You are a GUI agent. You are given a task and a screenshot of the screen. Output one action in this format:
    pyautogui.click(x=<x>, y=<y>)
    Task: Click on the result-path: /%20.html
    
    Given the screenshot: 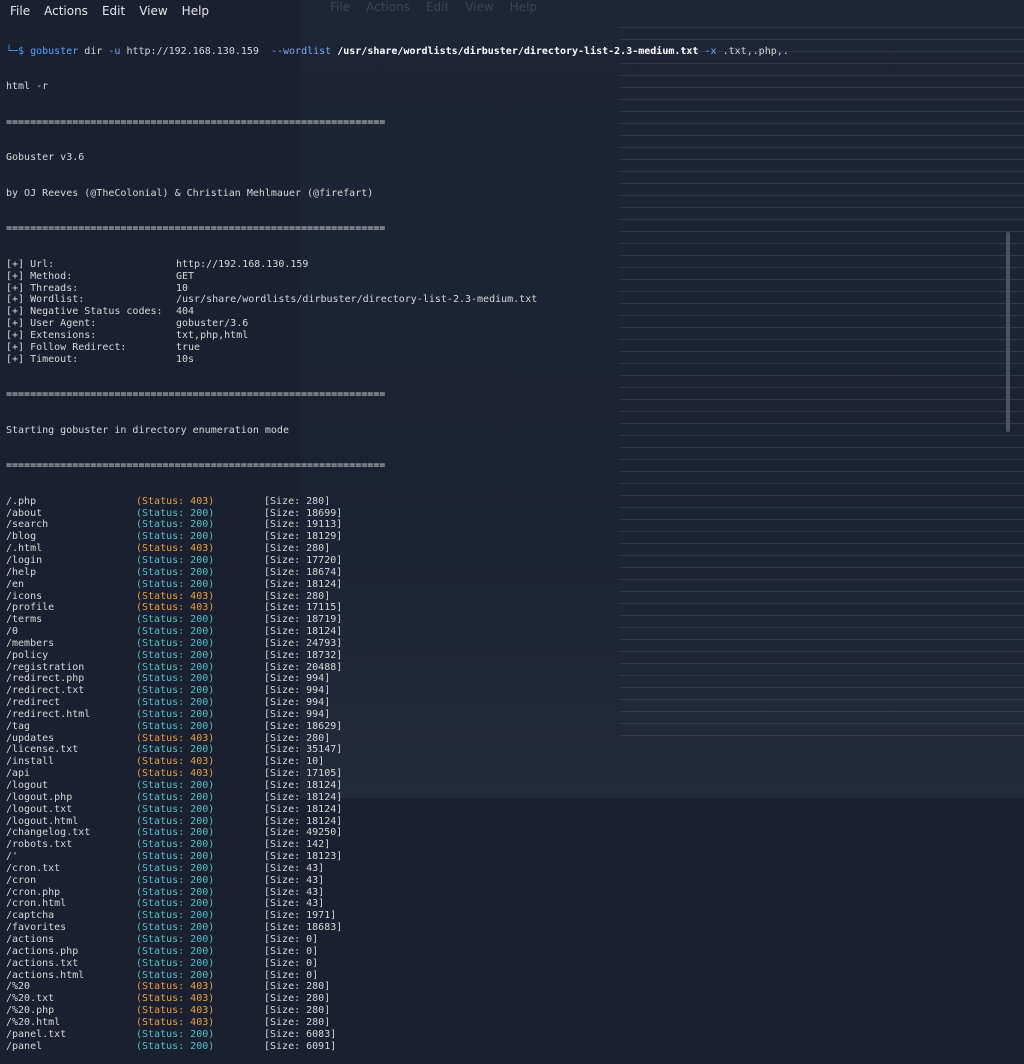 What is the action you would take?
    pyautogui.click(x=33, y=1022)
    